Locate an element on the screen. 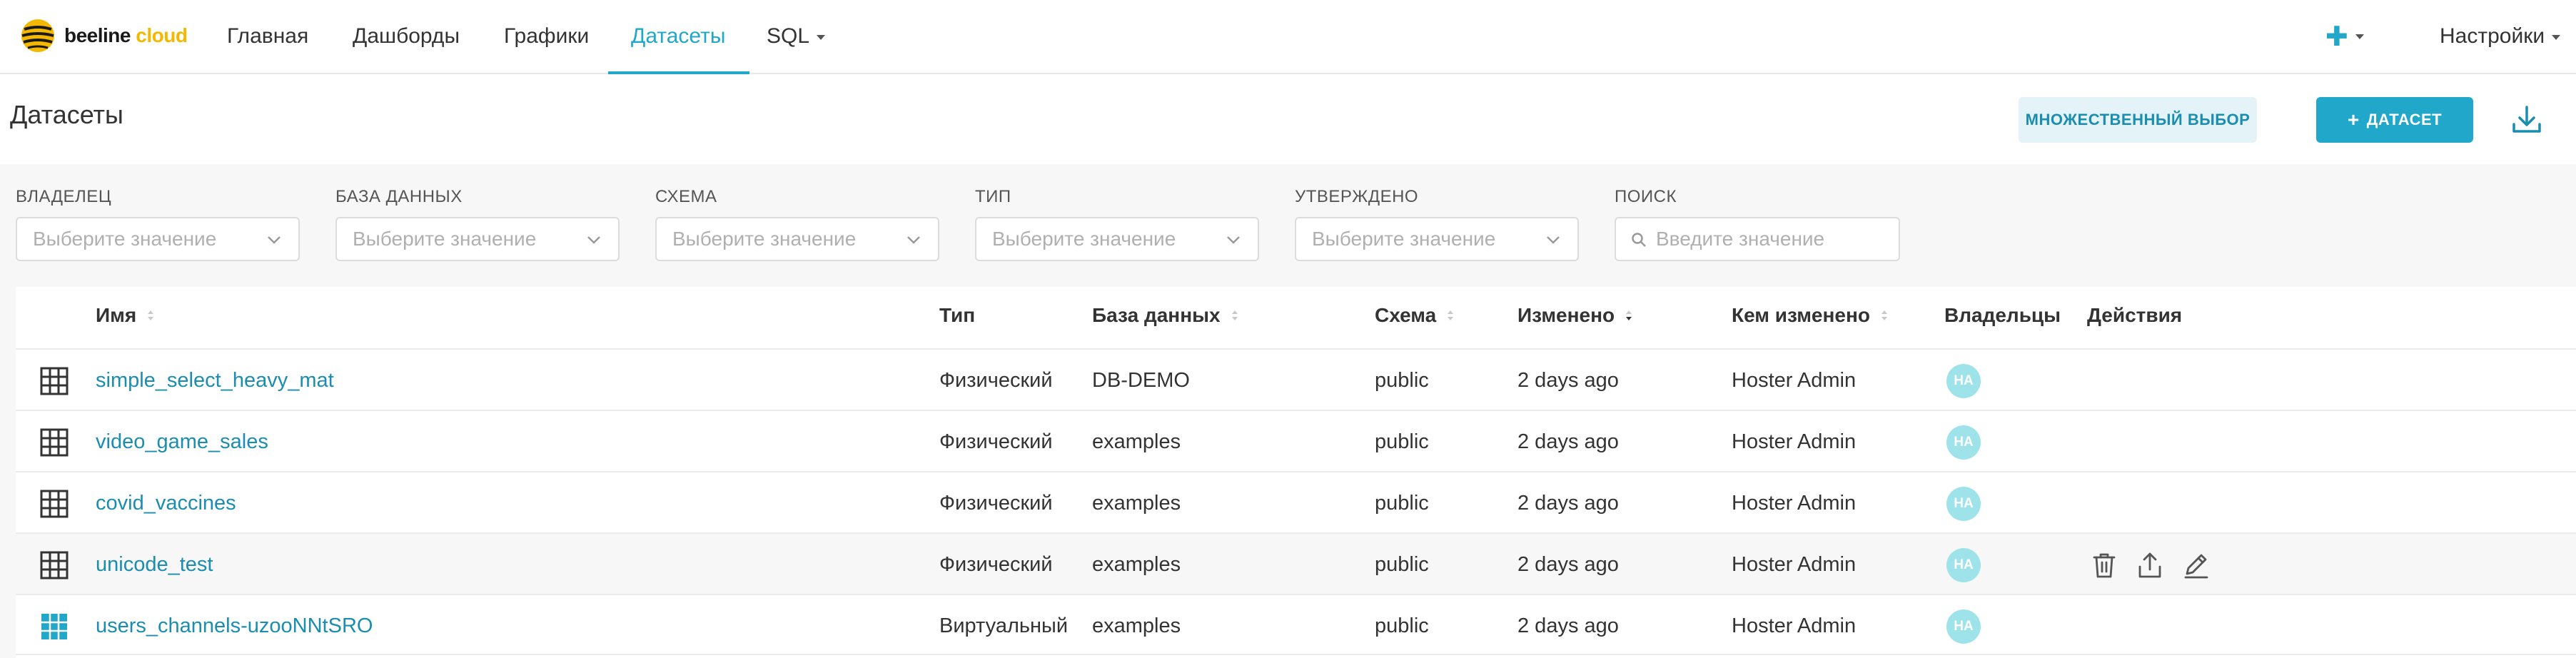 The height and width of the screenshot is (658, 2576). filter-database-label: БАЗА ДАННЫХ is located at coordinates (399, 196).